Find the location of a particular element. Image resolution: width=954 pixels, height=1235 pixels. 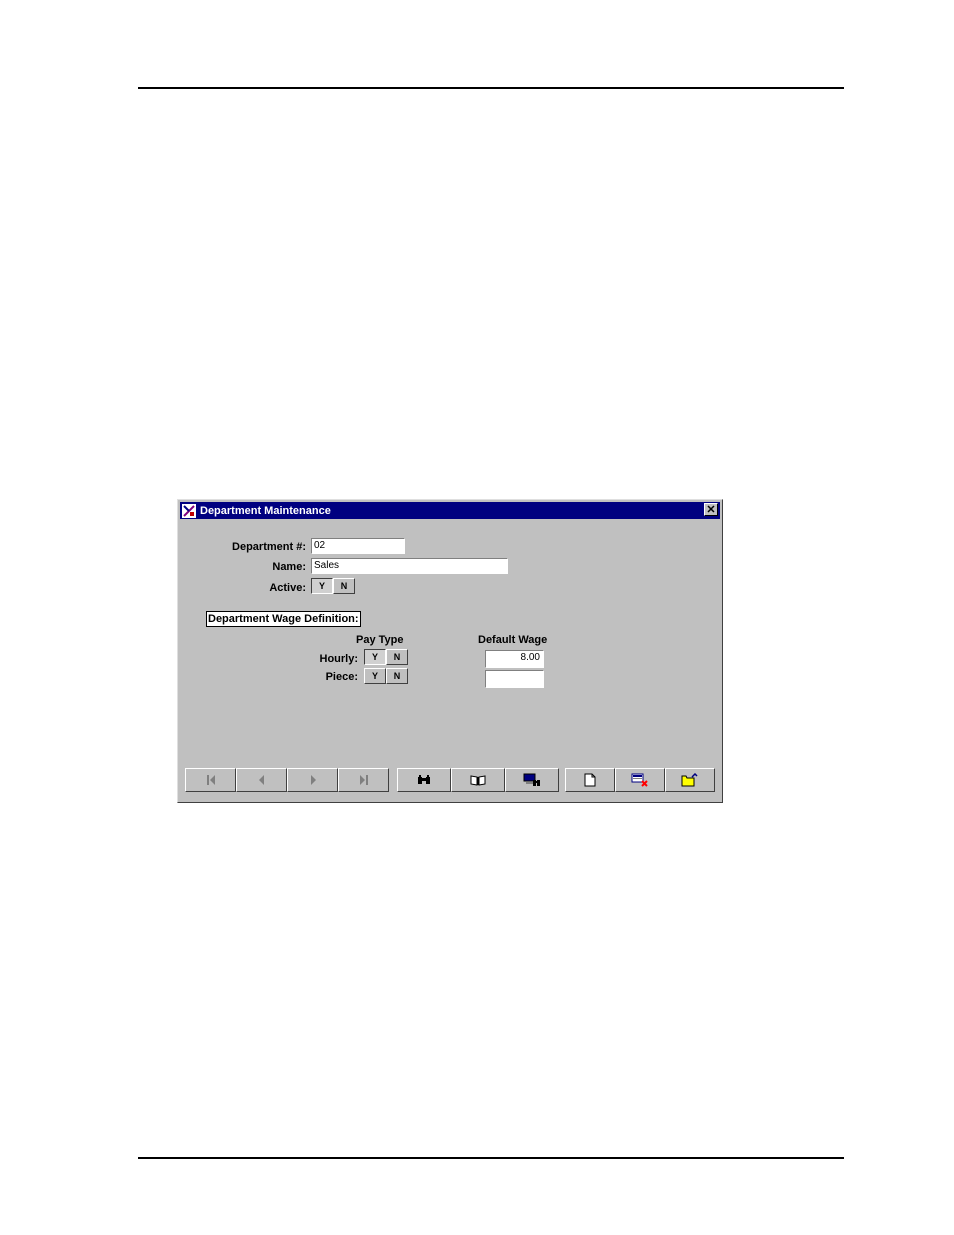

pay-type-header: Pay Type is located at coordinates (380, 640).